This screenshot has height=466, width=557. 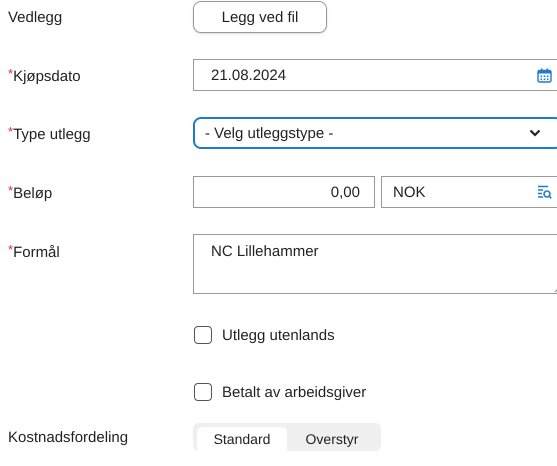 I want to click on field-label: $^{*}$Kjøpsdato, so click(x=44, y=76).